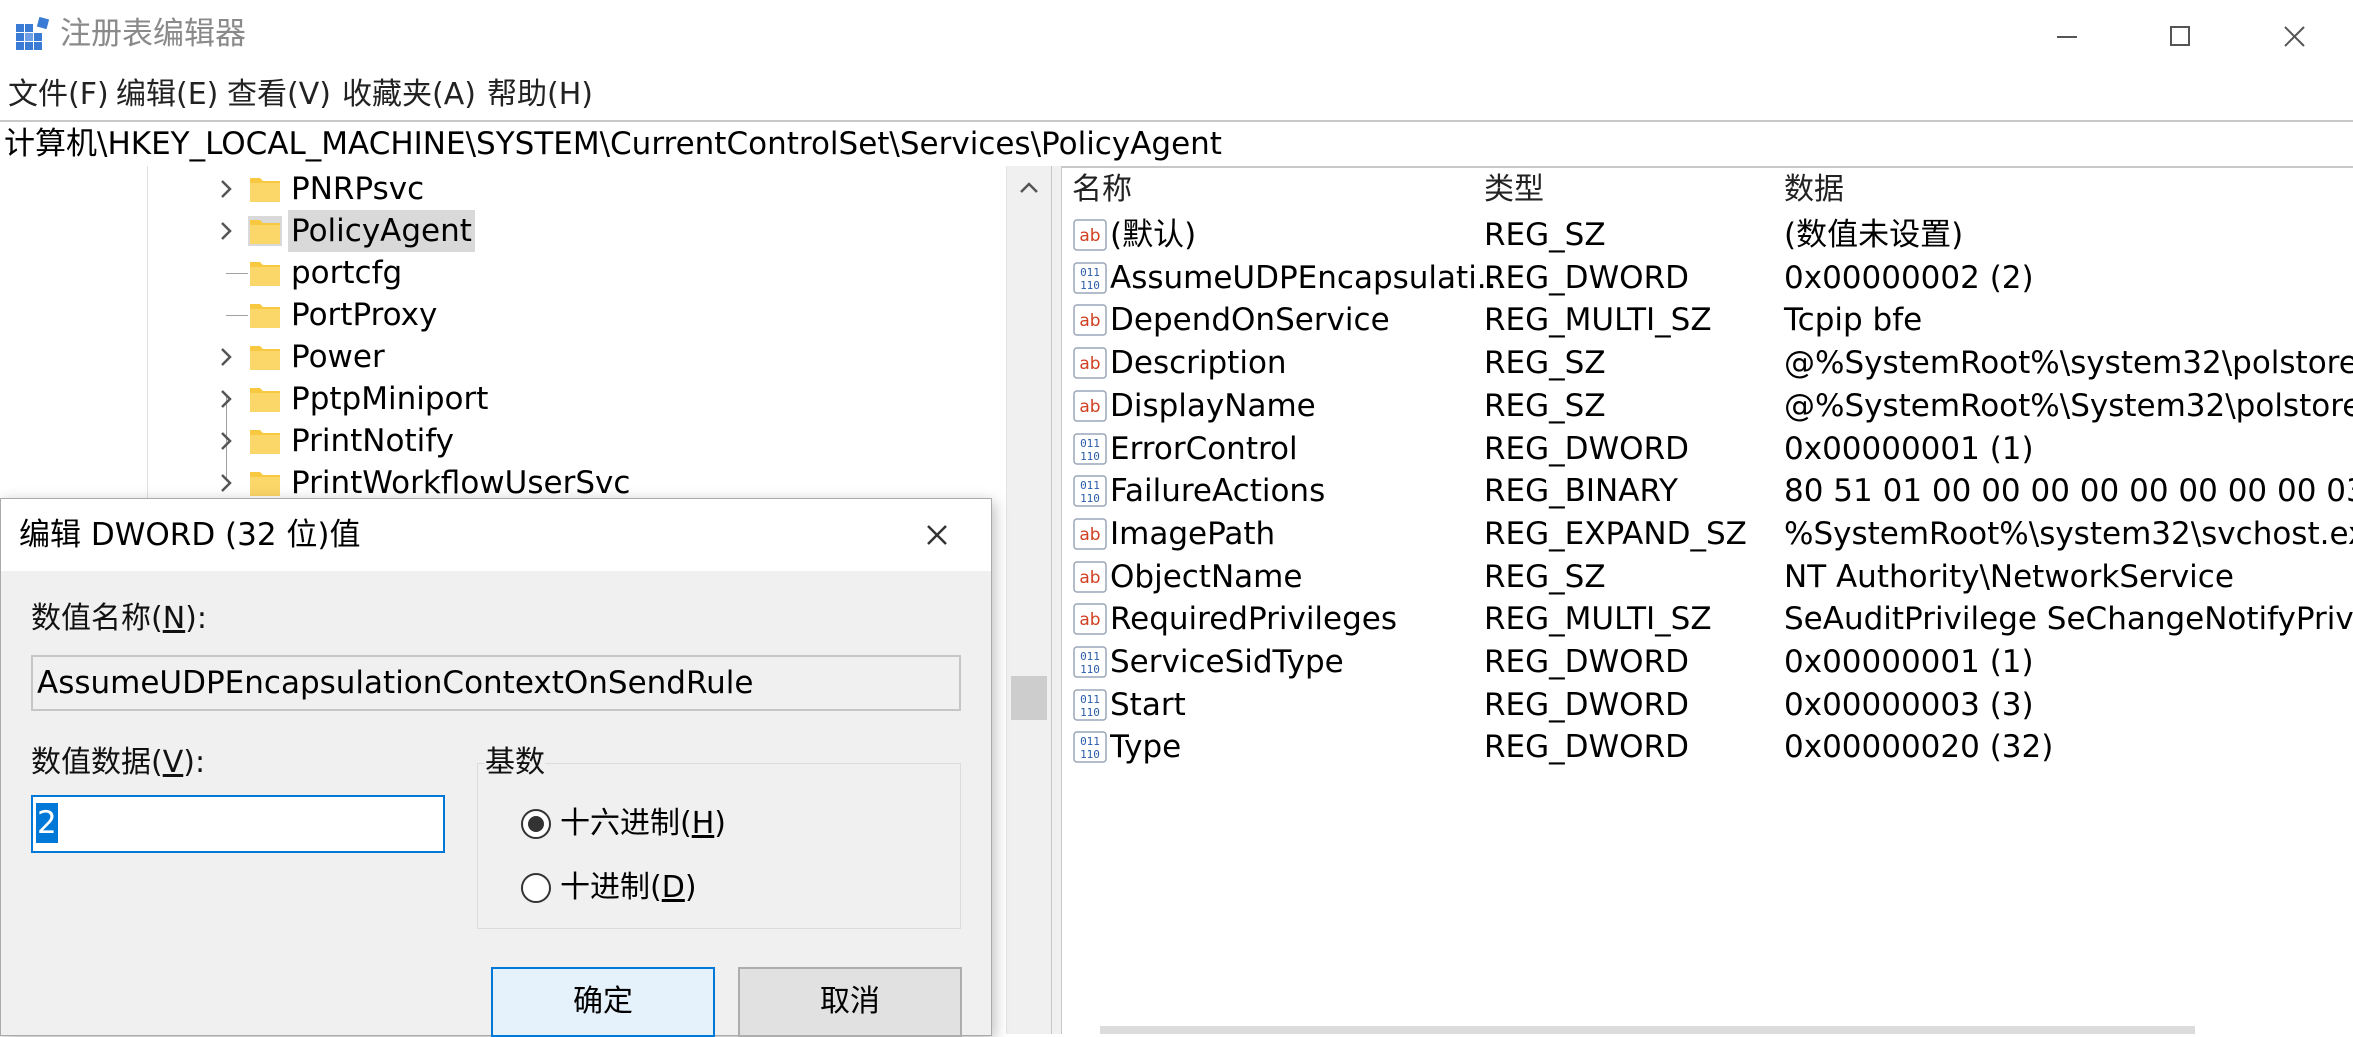 The width and height of the screenshot is (2353, 1037). Describe the element at coordinates (496, 683) in the screenshot. I see `value-name-field: AssumeUDPEncapsulationContextOnSendRule` at that location.